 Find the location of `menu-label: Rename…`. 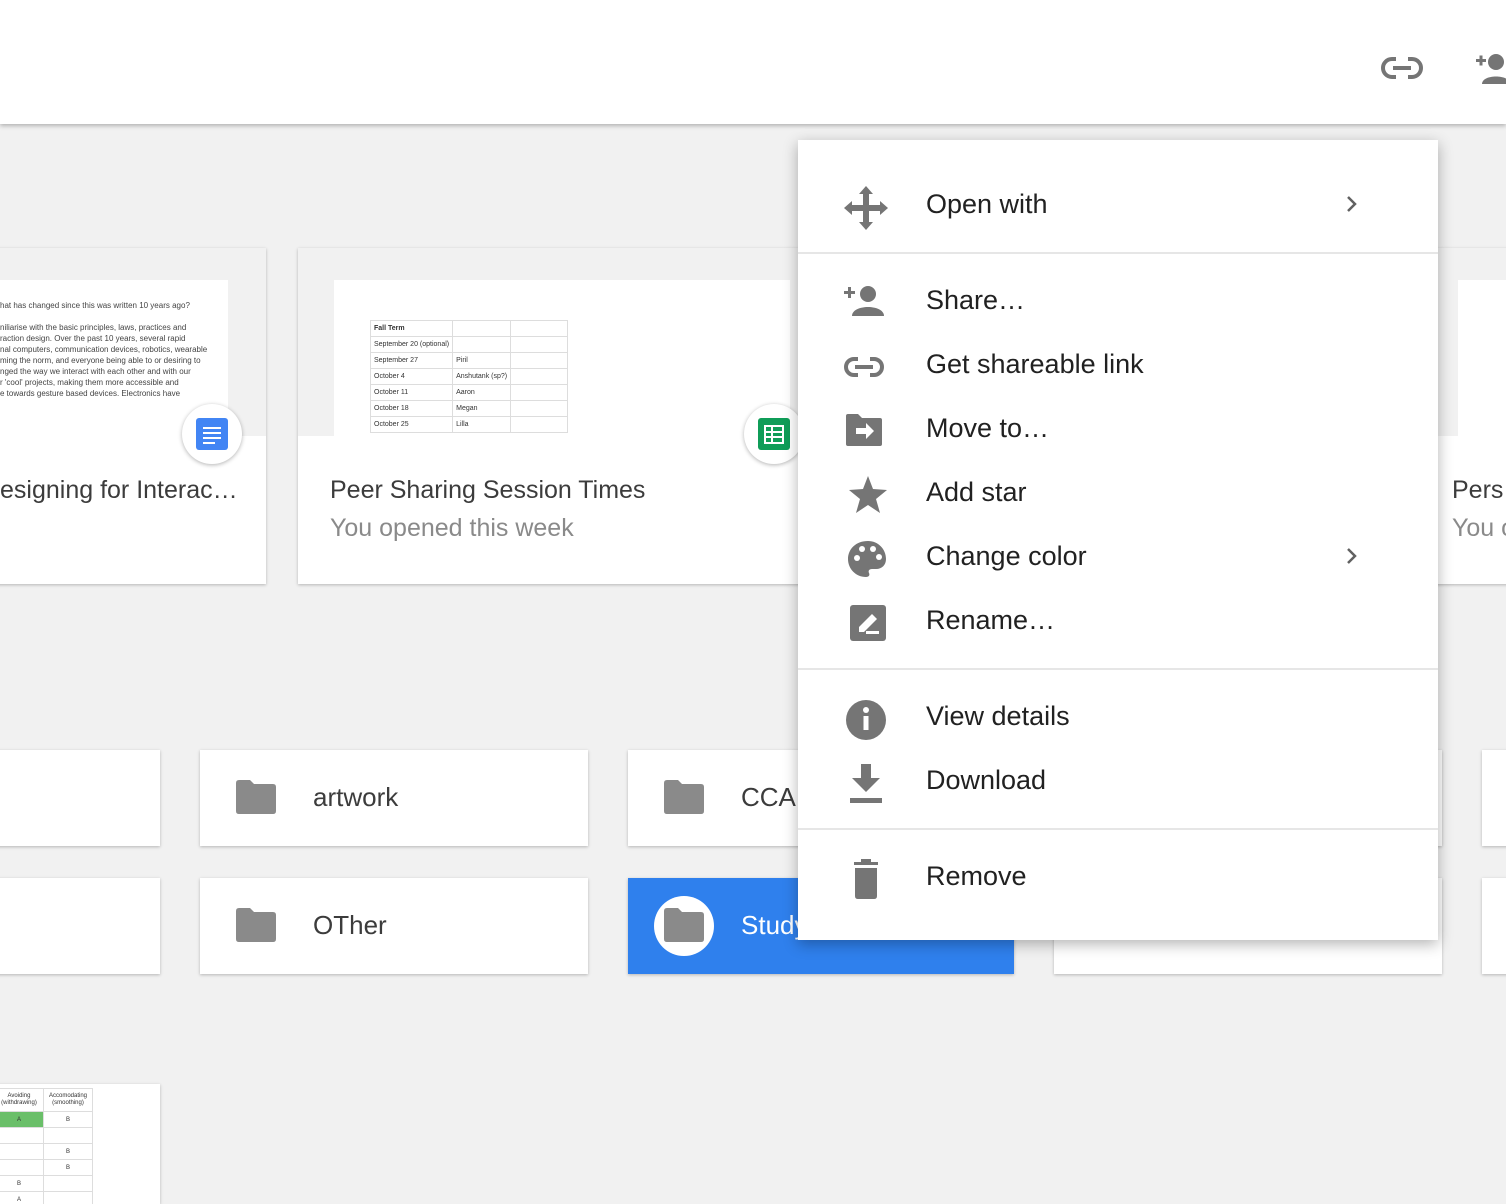

menu-label: Rename… is located at coordinates (990, 620).